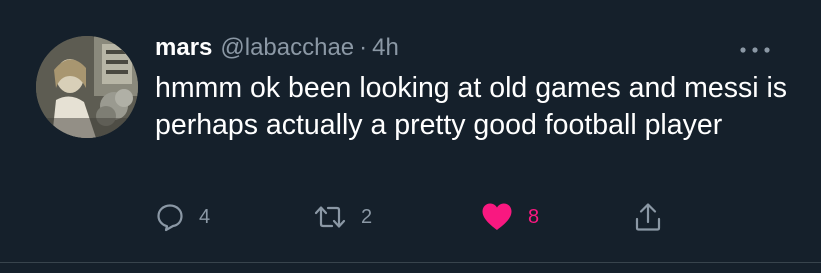 This screenshot has width=821, height=273. I want to click on avatar-photo, so click(87, 87).